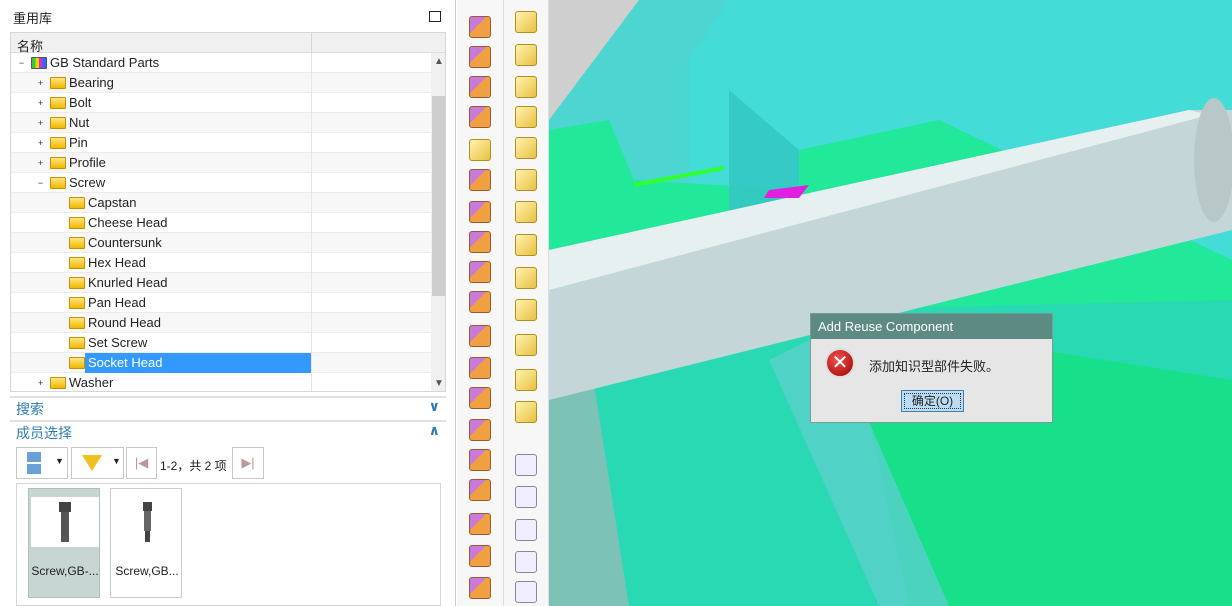  I want to click on tree-item: − Screw, so click(221, 183).